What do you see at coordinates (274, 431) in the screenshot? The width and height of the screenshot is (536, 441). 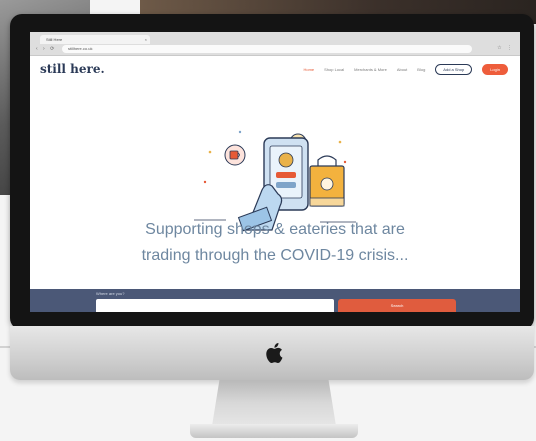 I see `monitor-stand-foot` at bounding box center [274, 431].